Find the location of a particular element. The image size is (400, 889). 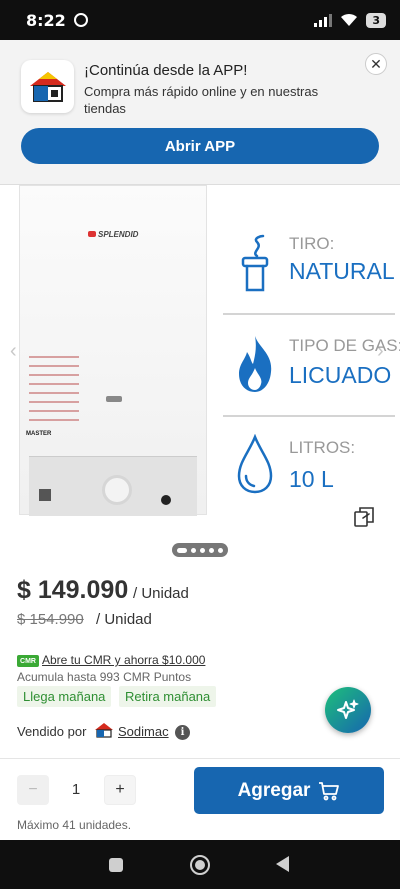

quantity-increase-button: + is located at coordinates (120, 790).